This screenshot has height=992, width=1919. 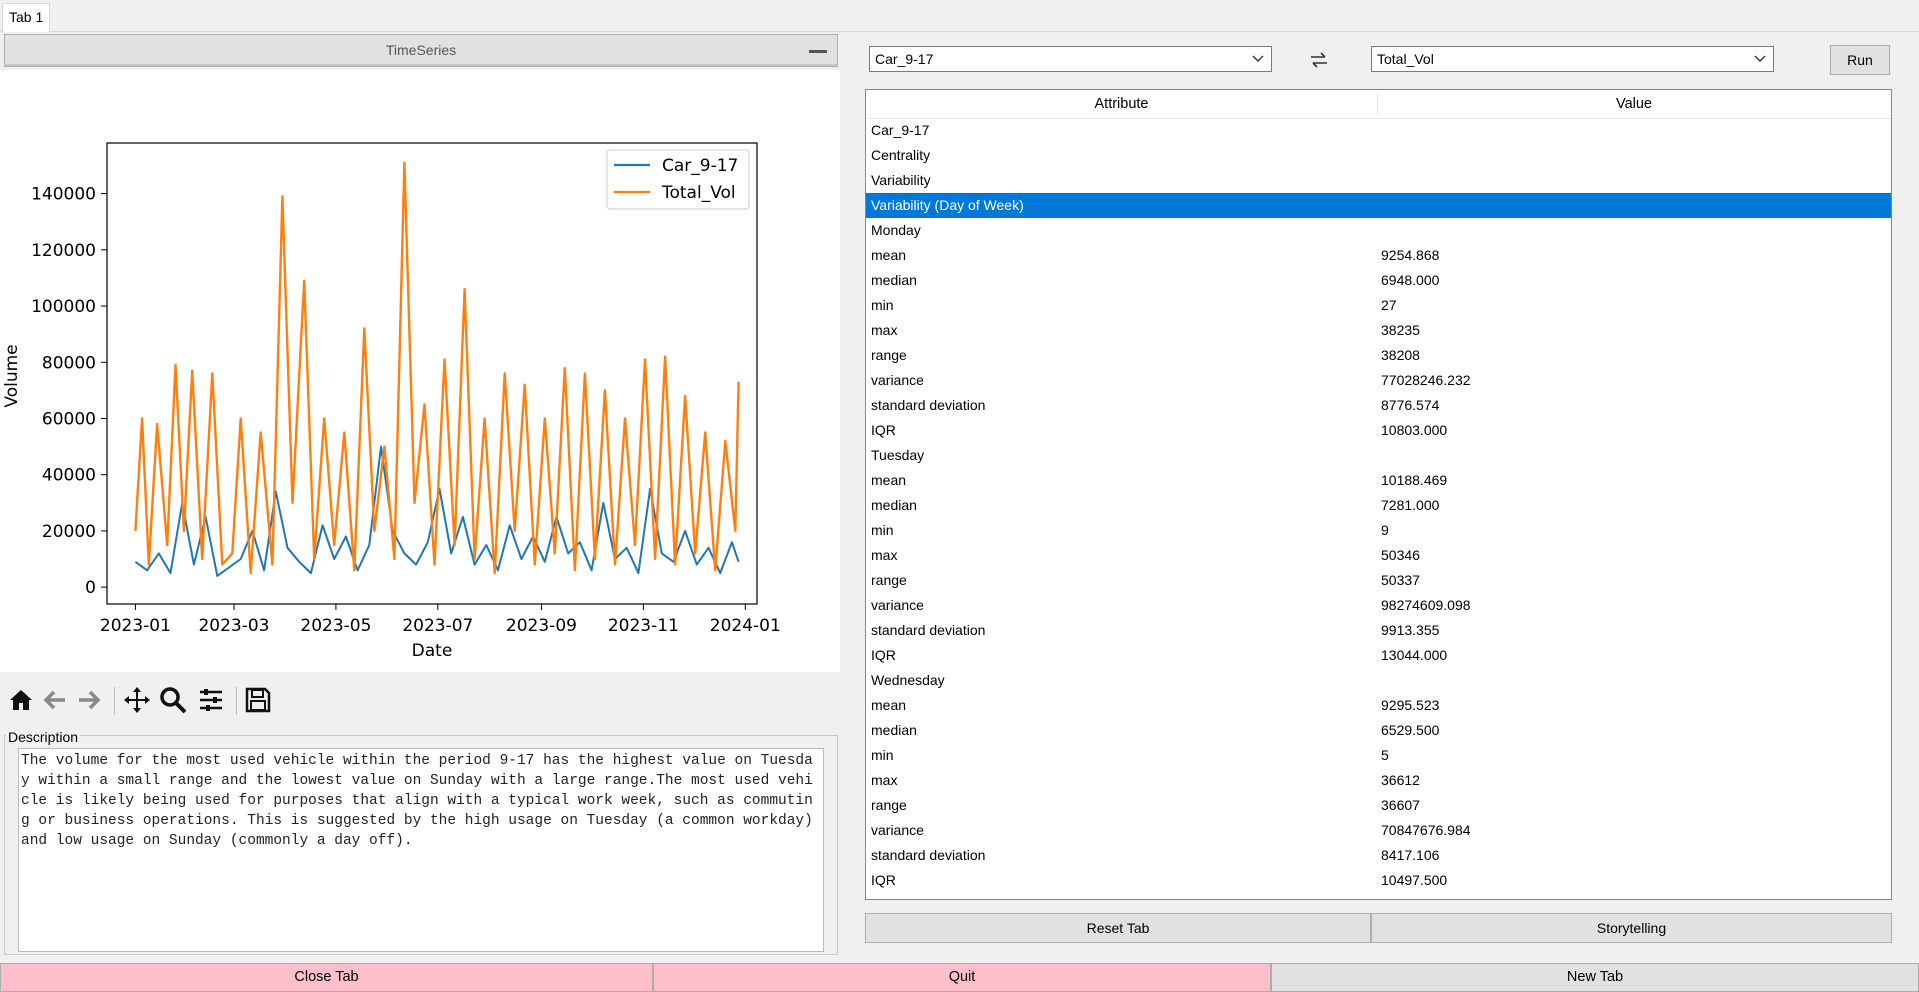 What do you see at coordinates (1414, 430) in the screenshot?
I see `value-cell: 10803.000` at bounding box center [1414, 430].